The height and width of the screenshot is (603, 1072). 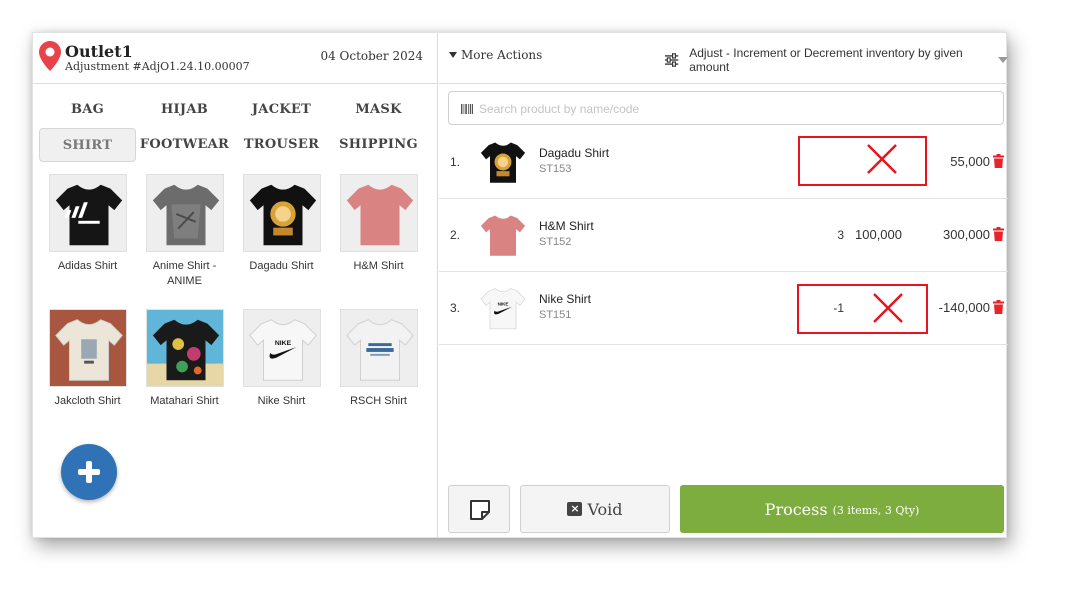 I want to click on product-tile: Adidas Shirt, so click(x=87, y=224).